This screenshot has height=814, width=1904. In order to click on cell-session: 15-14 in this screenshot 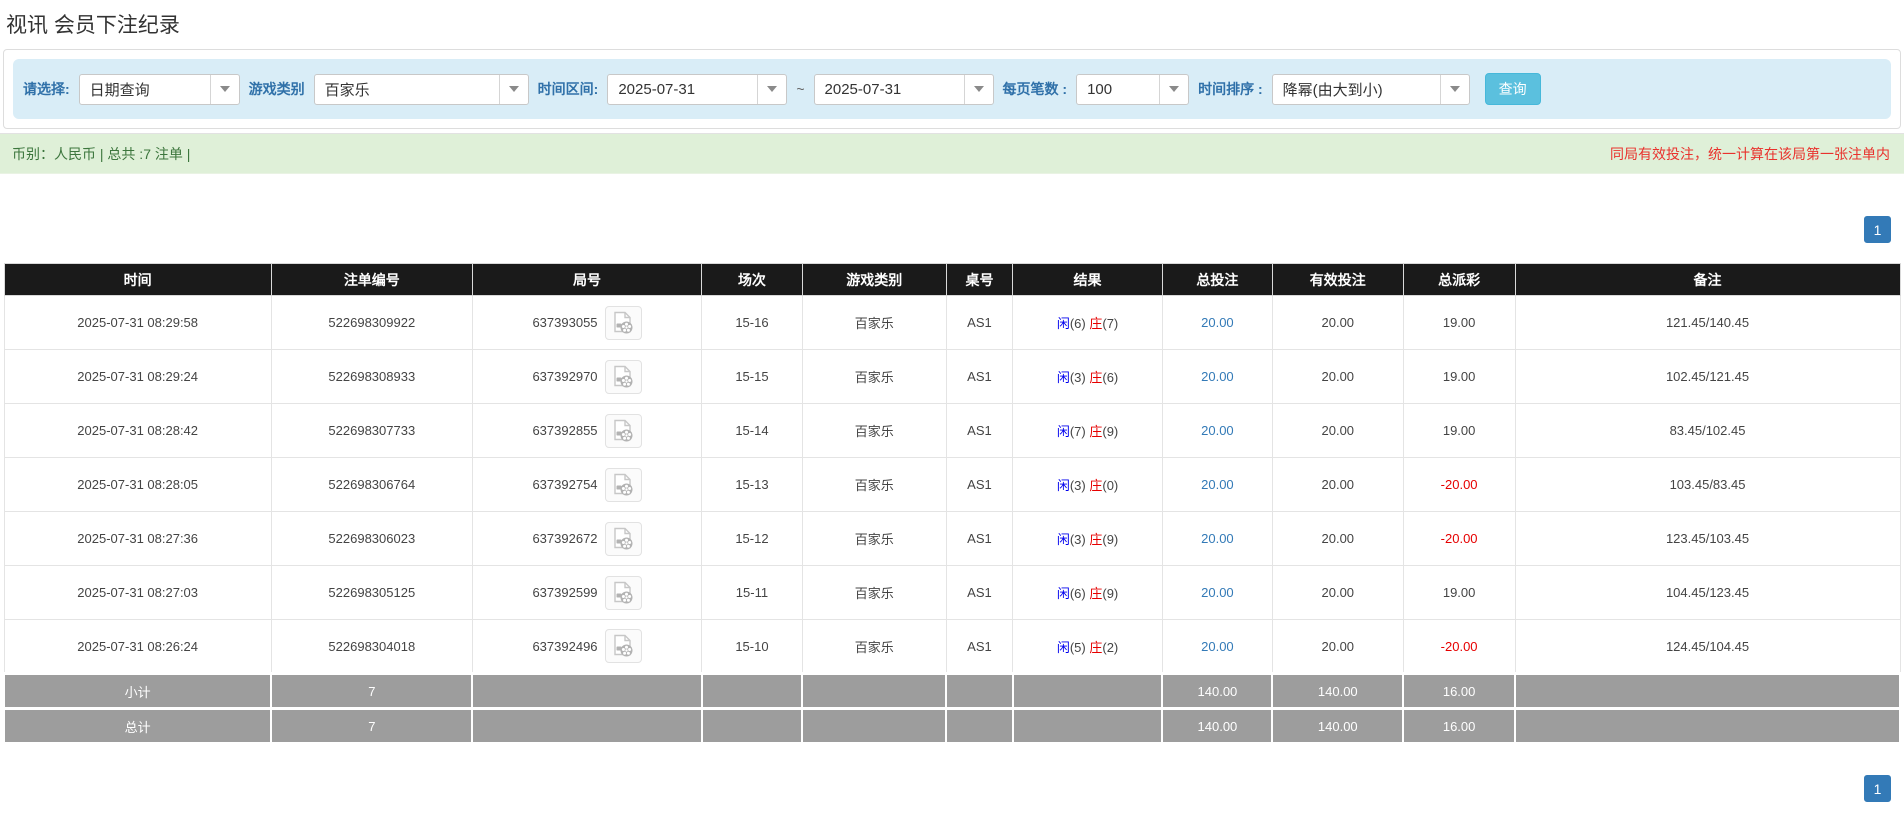, I will do `click(752, 430)`.